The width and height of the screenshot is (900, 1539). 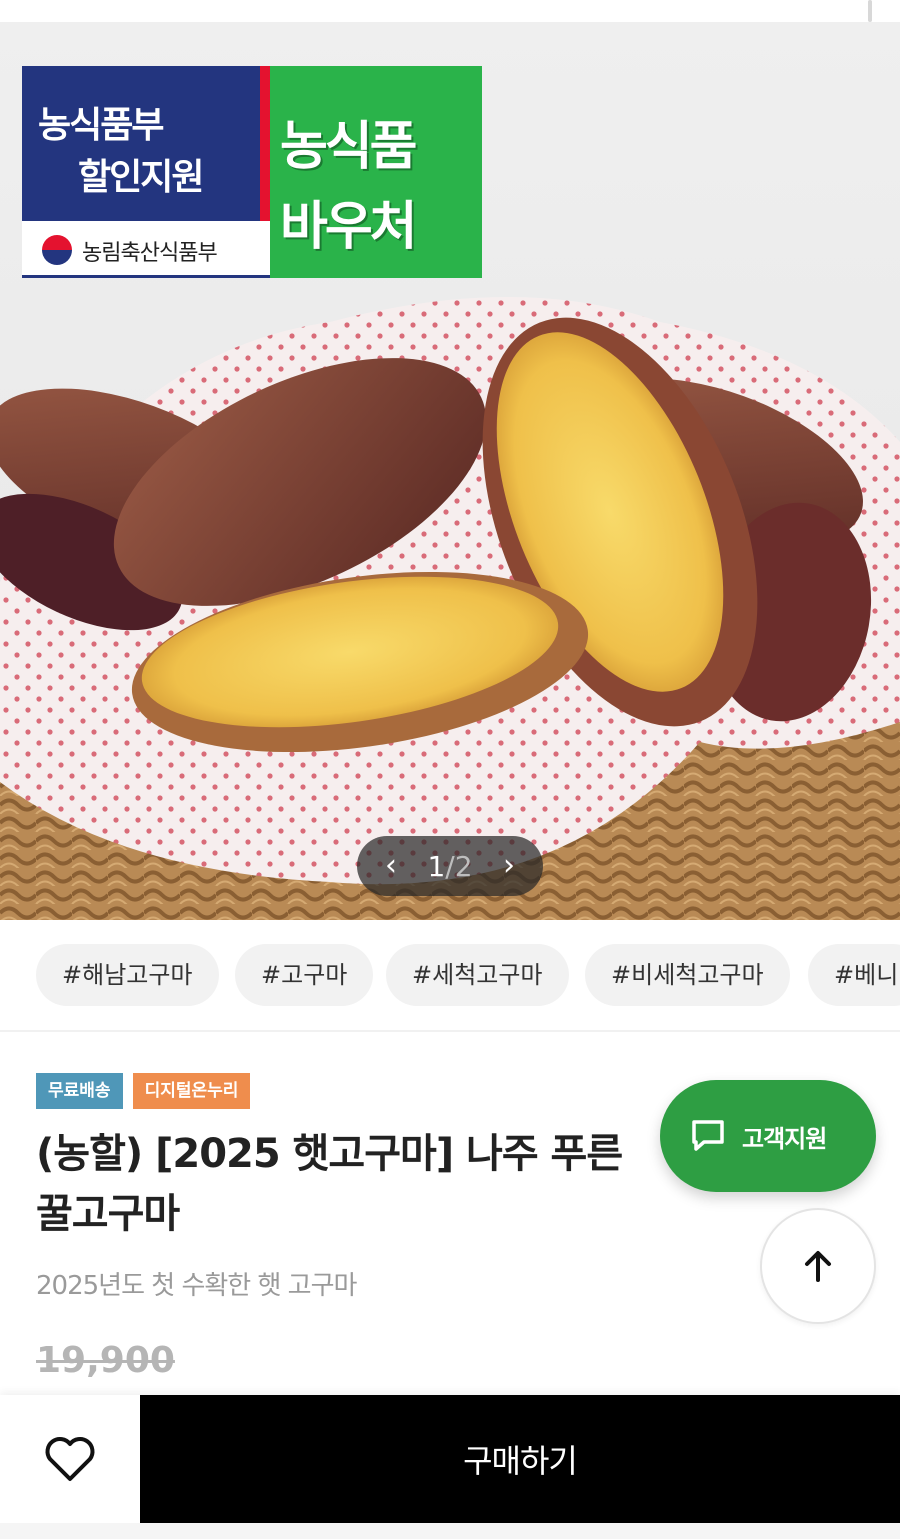 I want to click on bottom-spacer, so click(x=450, y=1531).